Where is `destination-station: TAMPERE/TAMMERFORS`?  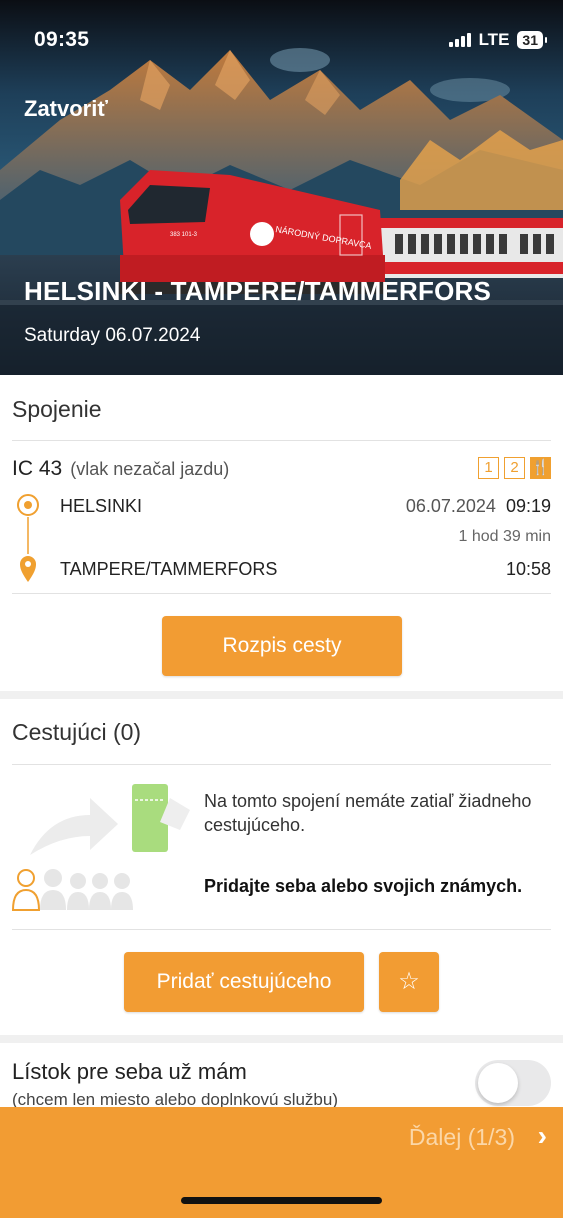
destination-station: TAMPERE/TAMMERFORS is located at coordinates (169, 569).